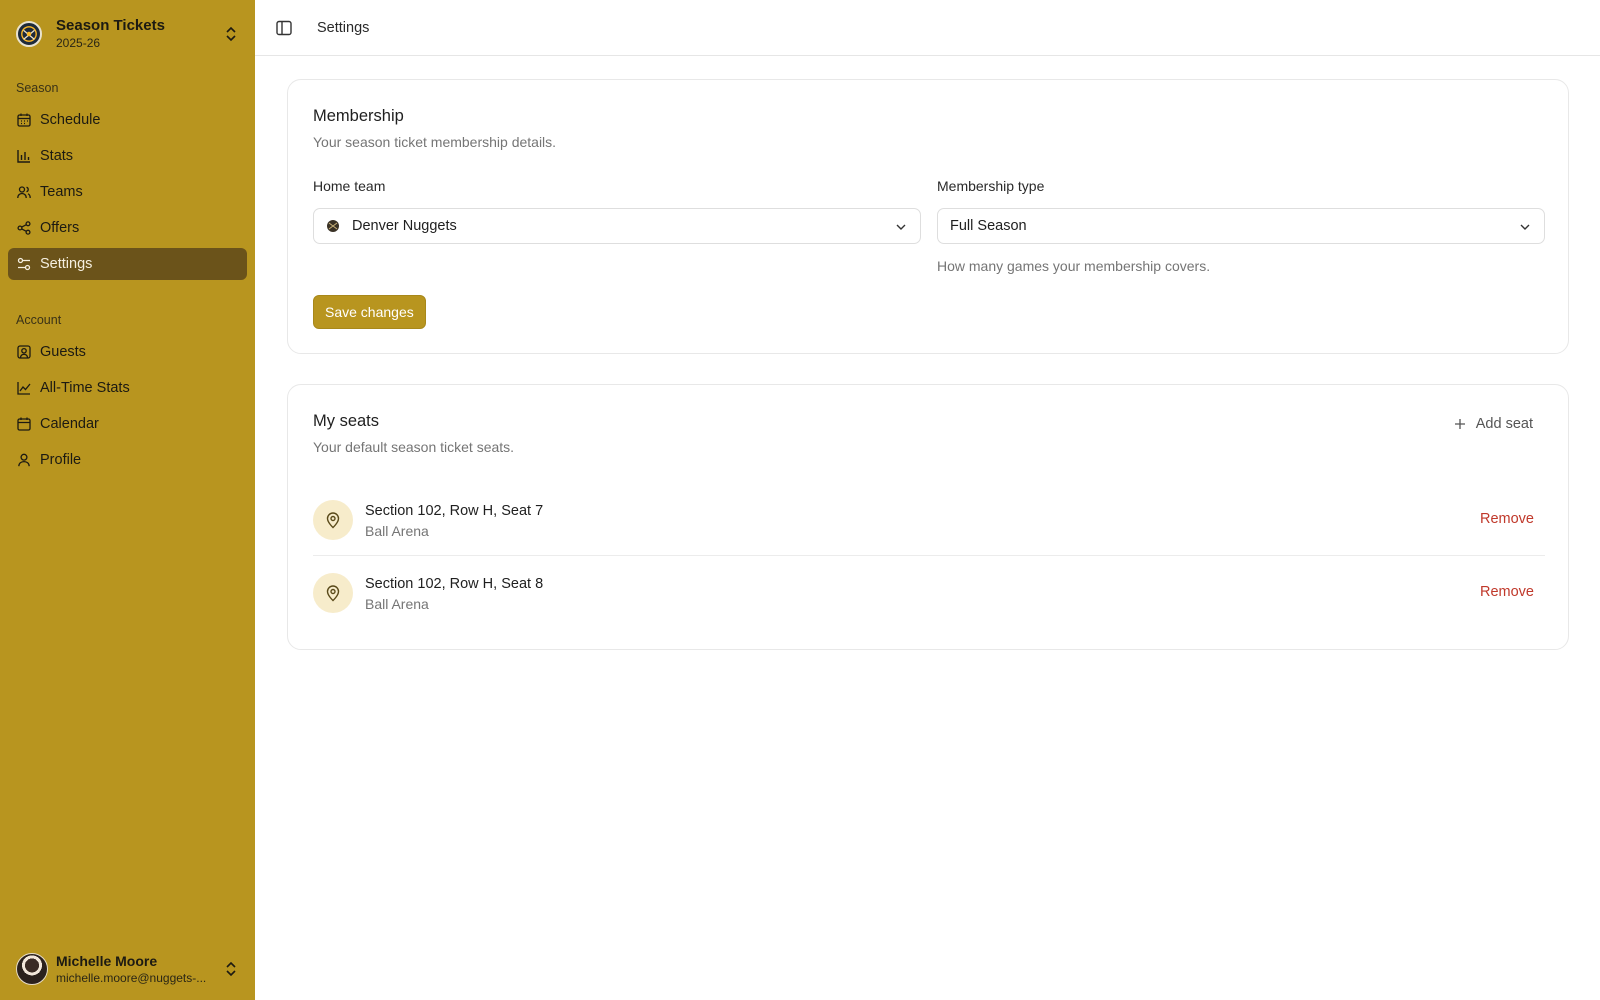  What do you see at coordinates (61, 192) in the screenshot?
I see `sidebar-item-label: Teams` at bounding box center [61, 192].